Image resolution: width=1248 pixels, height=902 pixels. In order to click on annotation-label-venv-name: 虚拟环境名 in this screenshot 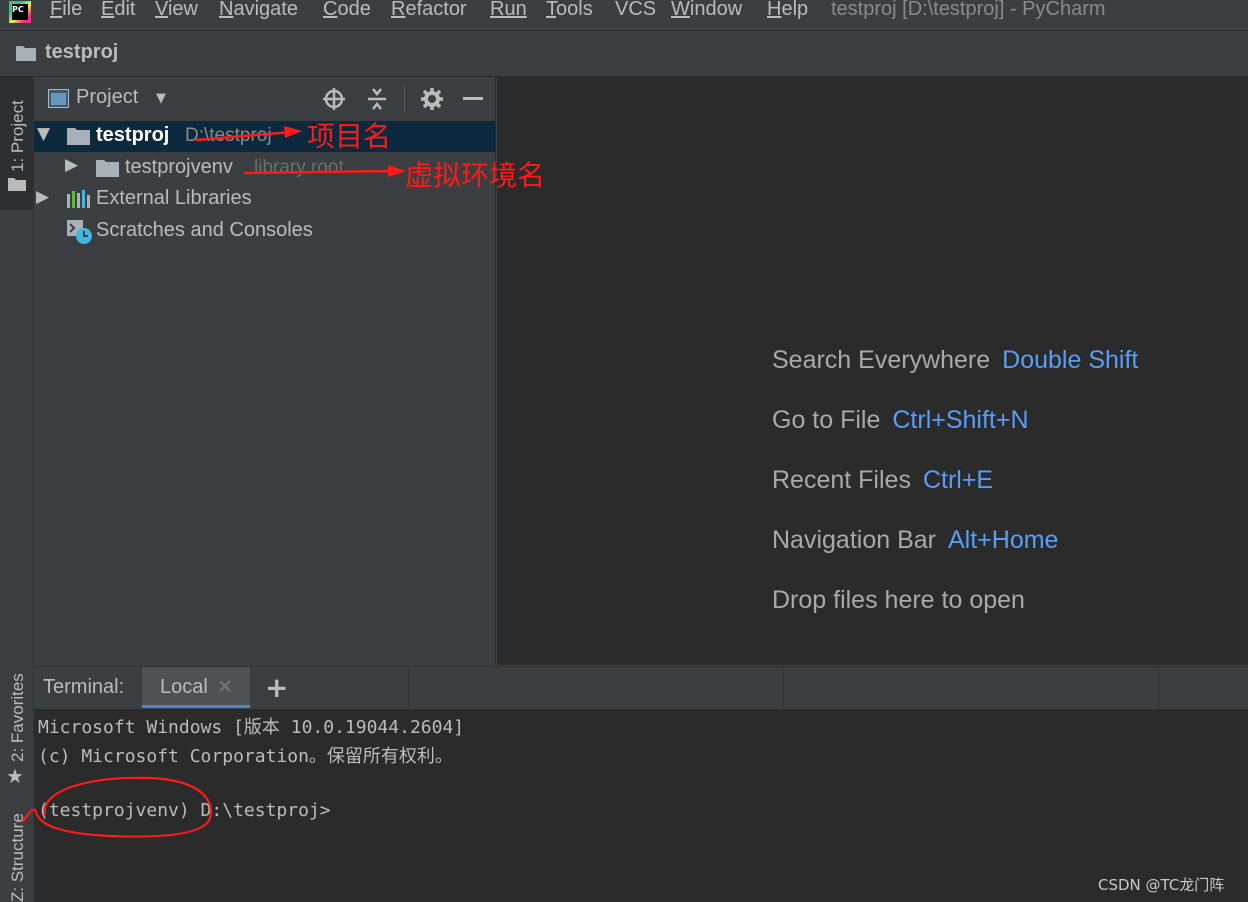, I will do `click(475, 175)`.